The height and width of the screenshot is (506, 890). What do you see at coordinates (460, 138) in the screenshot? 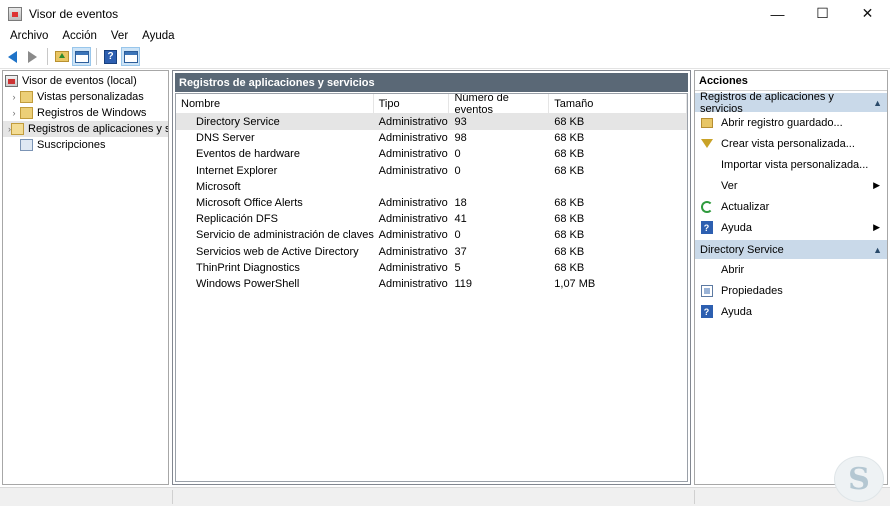
I see `cell-eventos: 98` at bounding box center [460, 138].